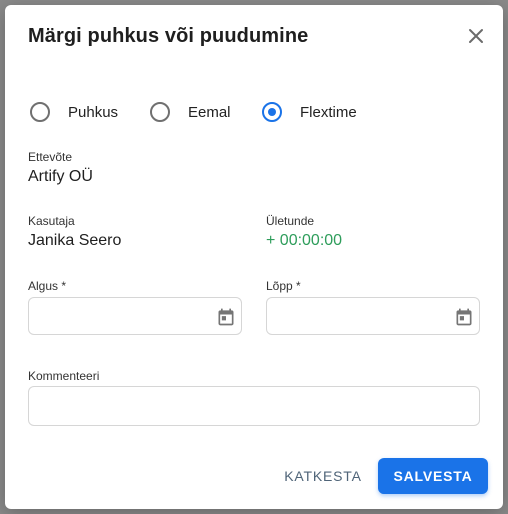  Describe the element at coordinates (476, 36) in the screenshot. I see `close-icon` at that location.